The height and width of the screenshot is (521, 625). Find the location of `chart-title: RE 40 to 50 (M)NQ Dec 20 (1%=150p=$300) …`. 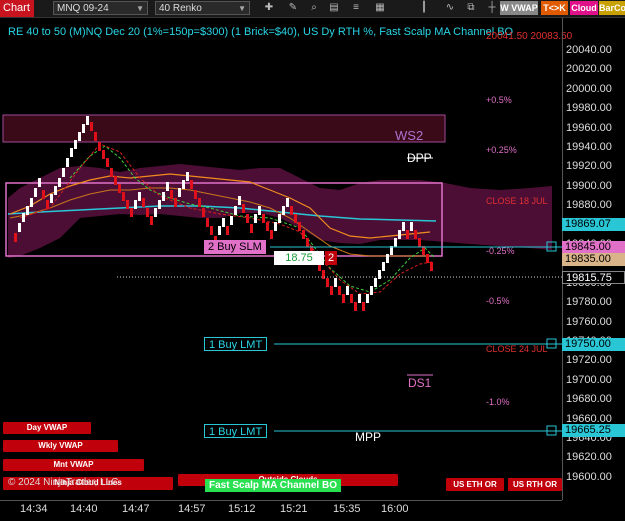

chart-title: RE 40 to 50 (M)NQ Dec 20 (1%=150p=$300) … is located at coordinates (261, 32).